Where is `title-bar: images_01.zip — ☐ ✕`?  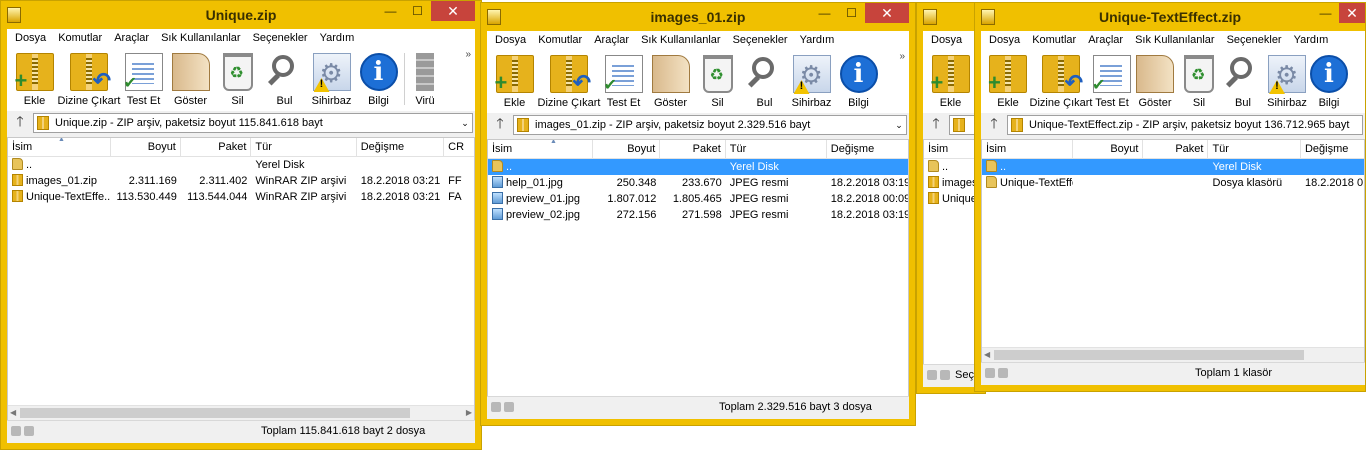
title-bar: images_01.zip — ☐ ✕ is located at coordinates (698, 17).